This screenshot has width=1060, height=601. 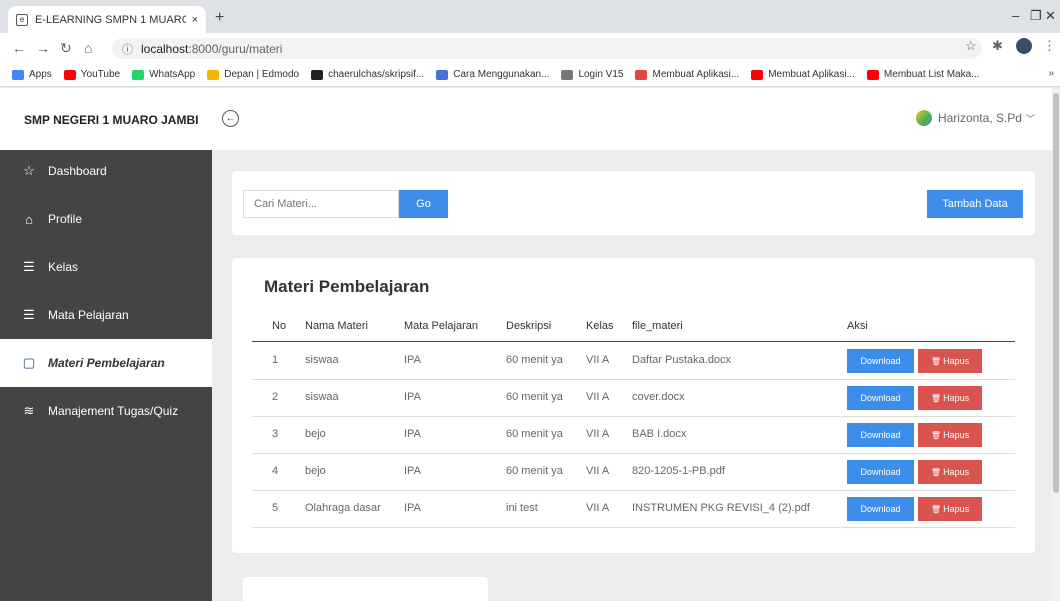 What do you see at coordinates (1049, 46) in the screenshot?
I see `menu-kebab-icon: ⋮` at bounding box center [1049, 46].